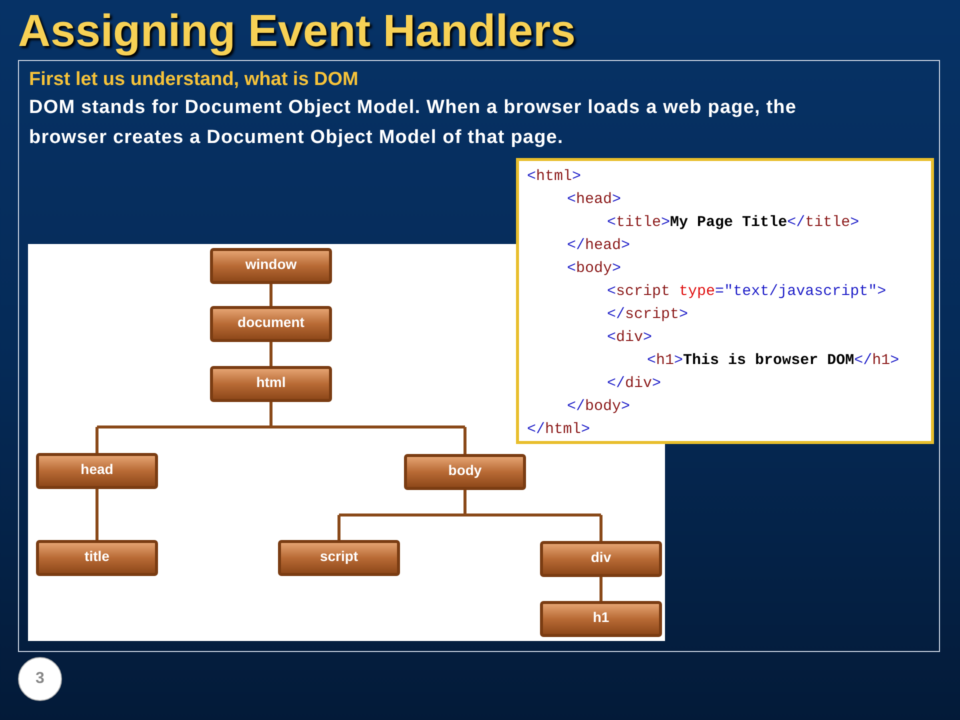 Image resolution: width=960 pixels, height=720 pixels. Describe the element at coordinates (773, 361) in the screenshot. I see `code-line: <h1>This is browser DOM</h1>` at that location.